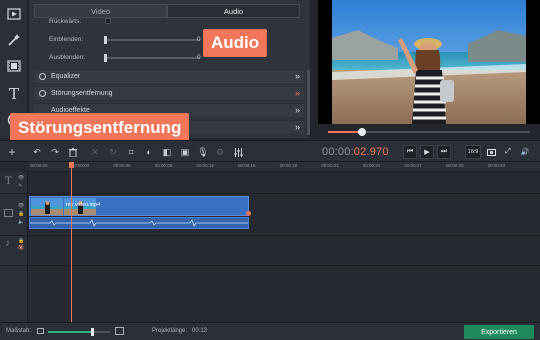 The image size is (540, 340). What do you see at coordinates (82, 93) in the screenshot?
I see `section-noise-removal-label: Störungsentfernung` at bounding box center [82, 93].